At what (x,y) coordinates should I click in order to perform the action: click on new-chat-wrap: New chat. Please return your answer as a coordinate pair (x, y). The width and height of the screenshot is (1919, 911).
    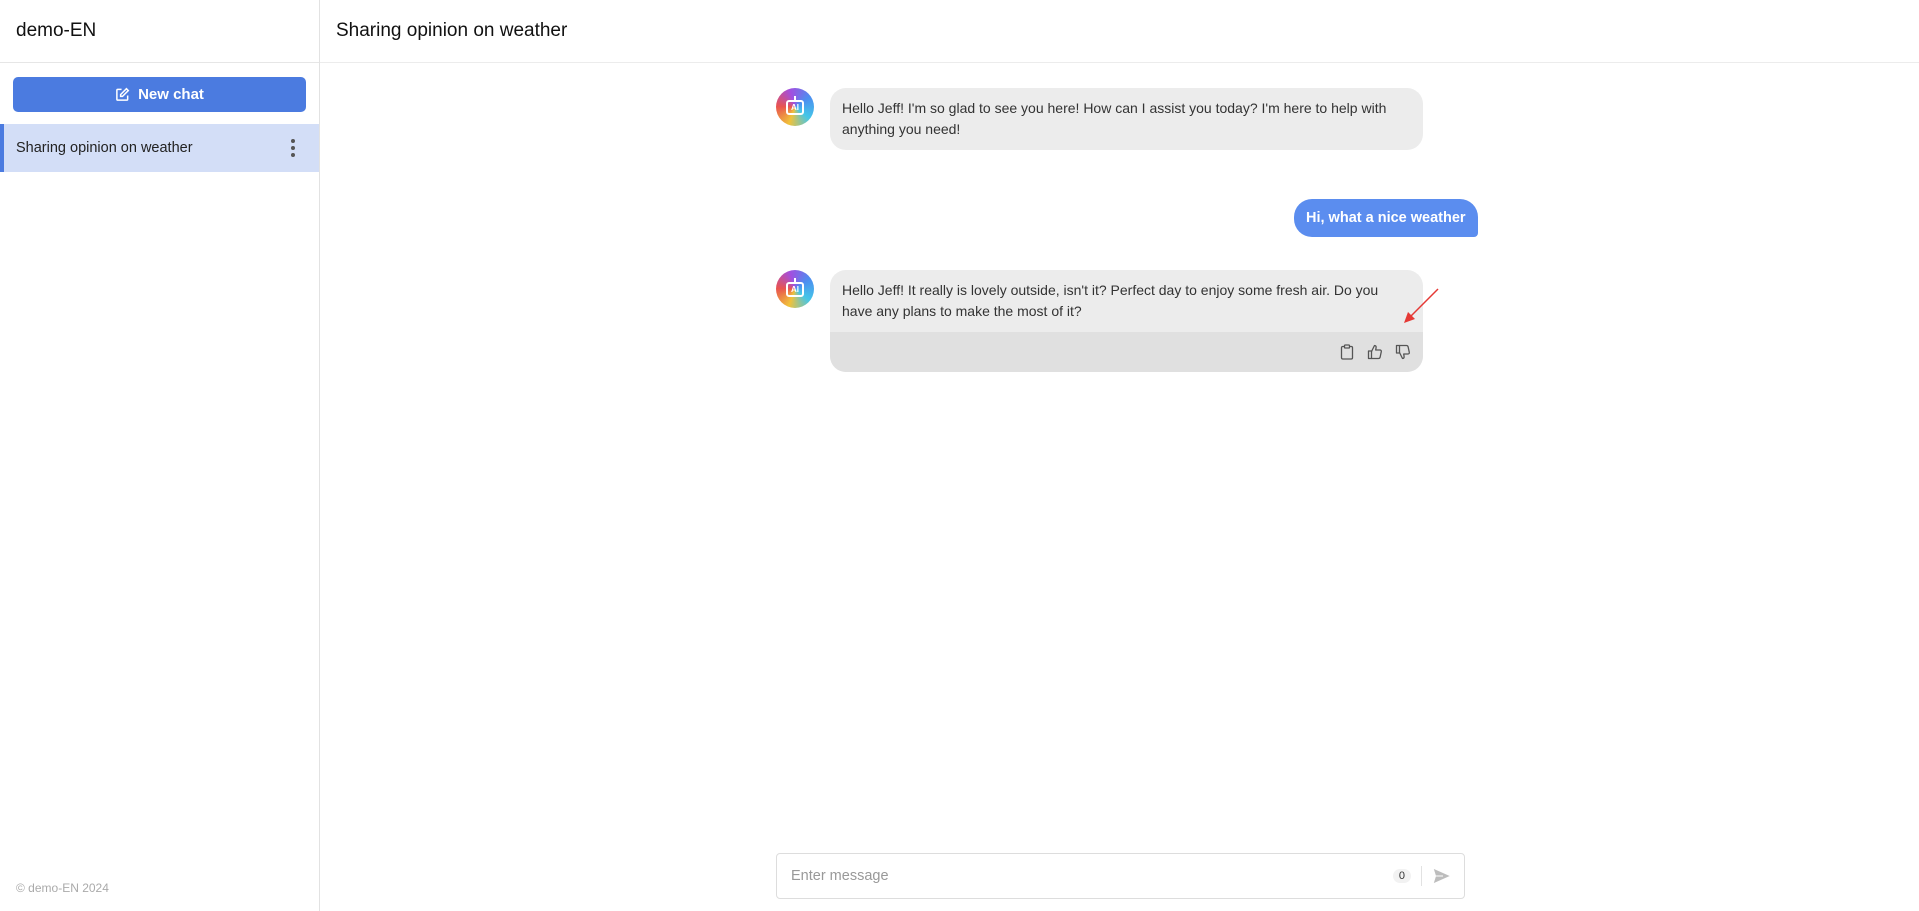
    Looking at the image, I should click on (159, 93).